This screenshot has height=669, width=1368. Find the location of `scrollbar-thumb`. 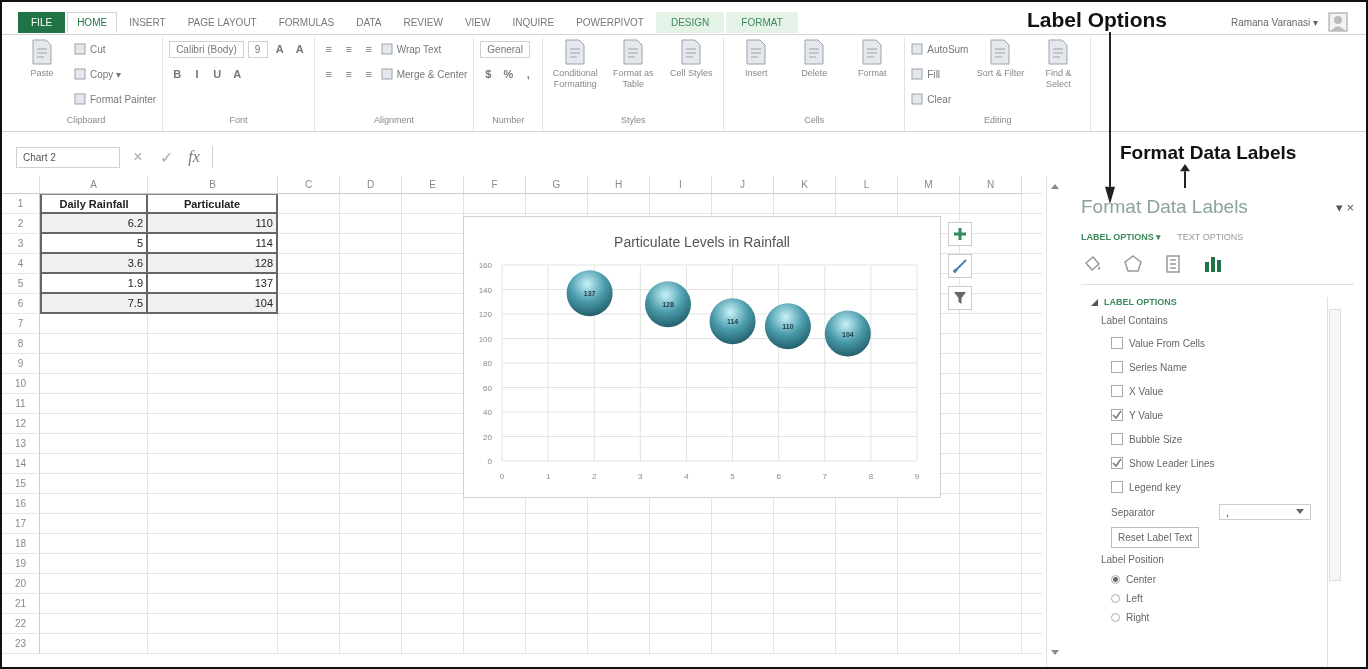

scrollbar-thumb is located at coordinates (1335, 445).